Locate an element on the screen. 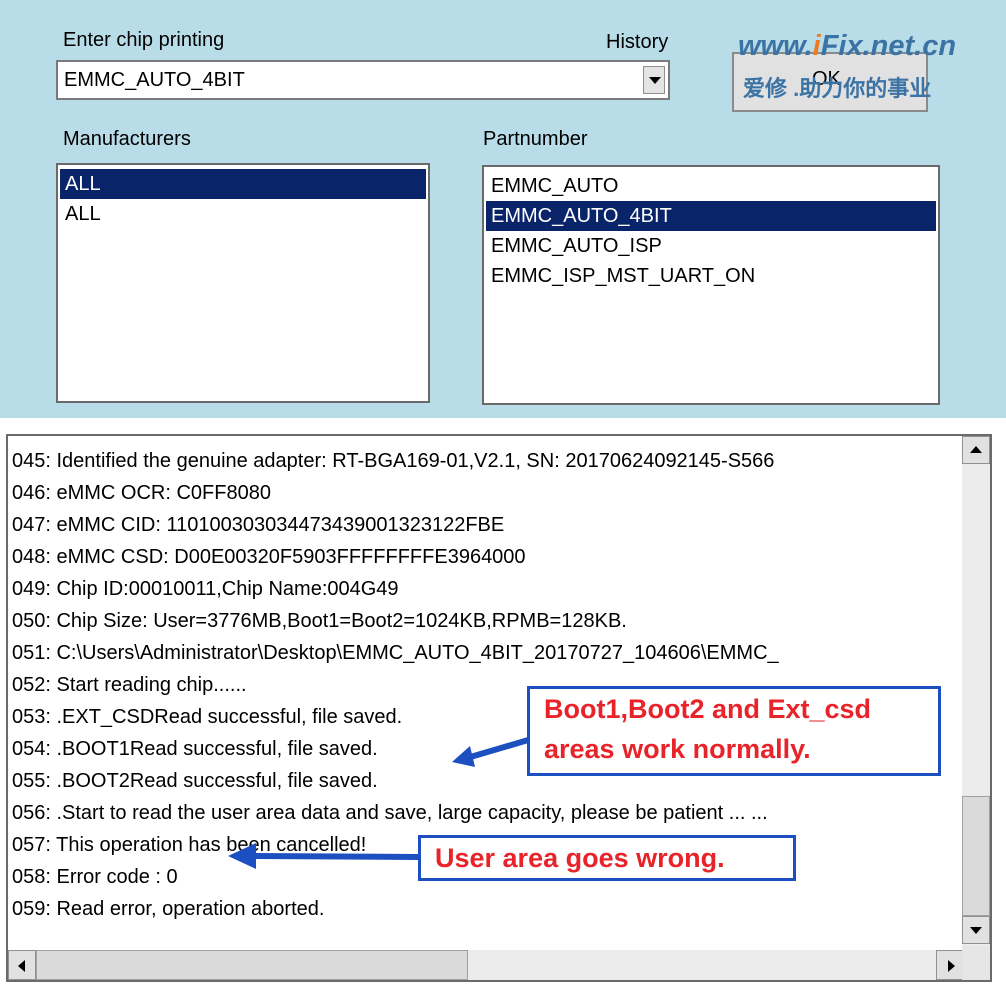 The image size is (1006, 985). arrow-right-icon is located at coordinates (951, 966).